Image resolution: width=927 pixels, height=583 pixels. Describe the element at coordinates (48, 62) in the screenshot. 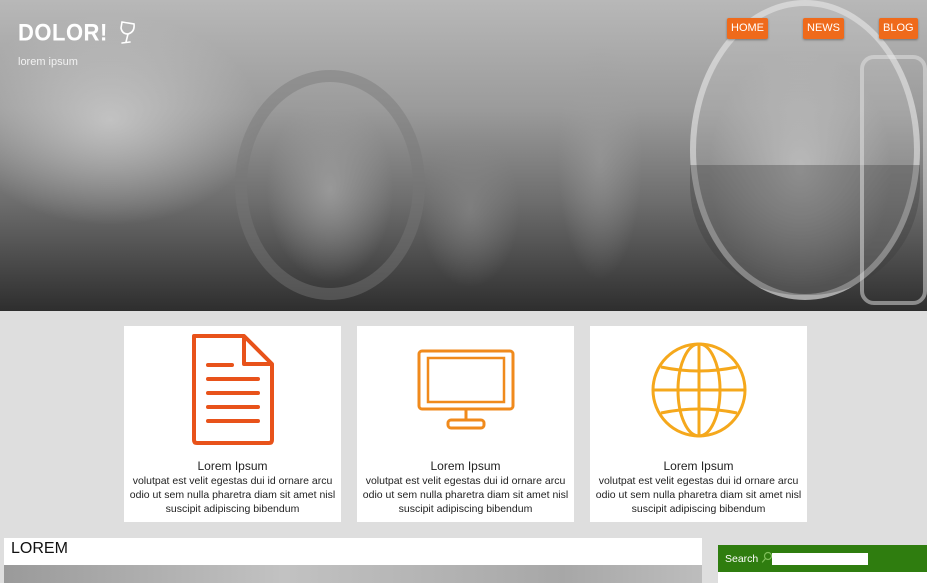

I see `site-tagline: lorem ipsum` at that location.